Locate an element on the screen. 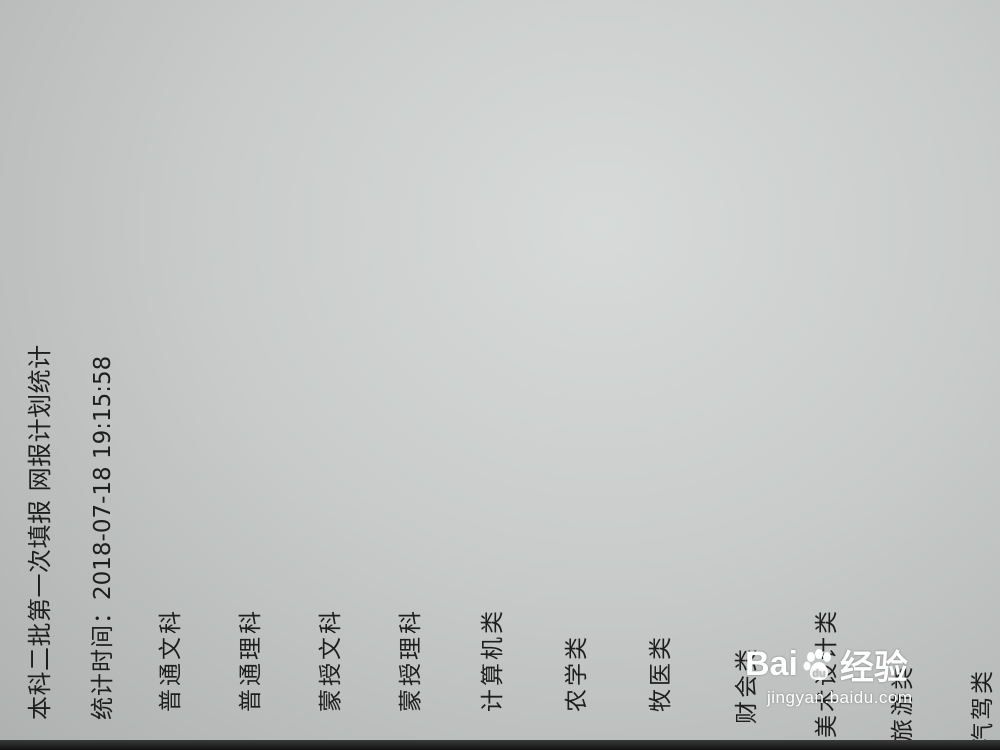 Image resolution: width=1000 pixels, height=750 pixels. report-title: 本科二批第一次填报 网报计划统计 is located at coordinates (40, 532).